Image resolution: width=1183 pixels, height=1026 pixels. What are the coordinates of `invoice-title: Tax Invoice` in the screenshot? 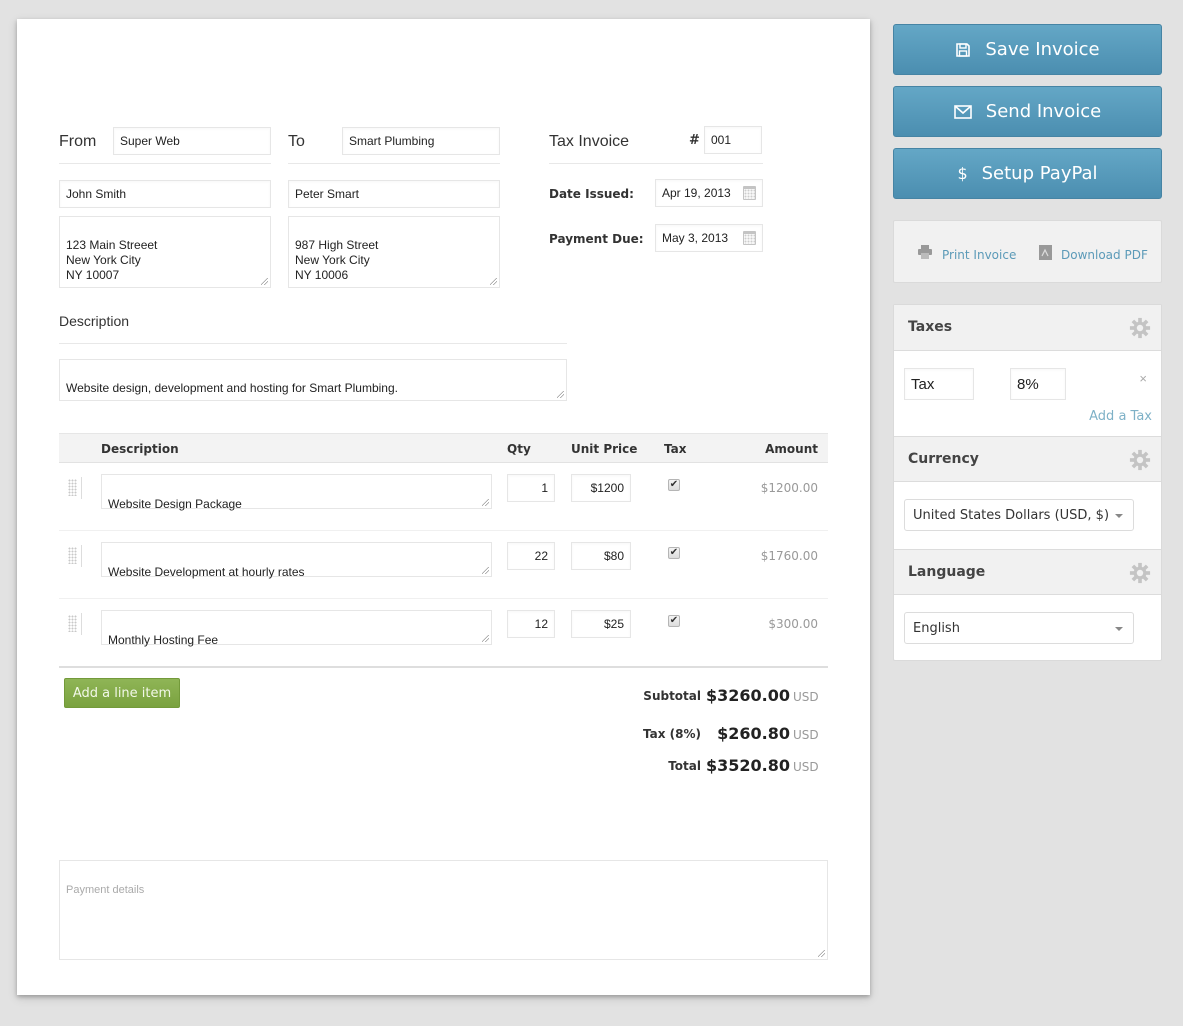 It's located at (589, 141).